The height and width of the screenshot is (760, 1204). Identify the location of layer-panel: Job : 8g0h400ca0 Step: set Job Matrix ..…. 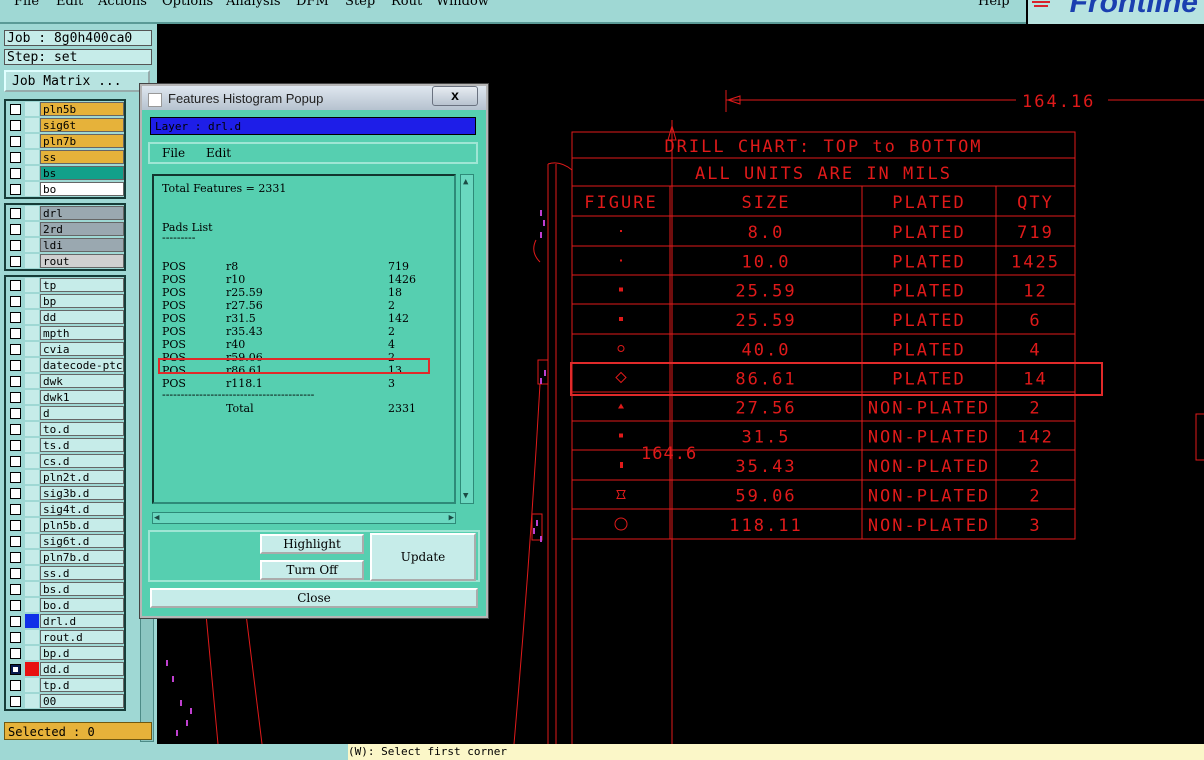
(78, 384).